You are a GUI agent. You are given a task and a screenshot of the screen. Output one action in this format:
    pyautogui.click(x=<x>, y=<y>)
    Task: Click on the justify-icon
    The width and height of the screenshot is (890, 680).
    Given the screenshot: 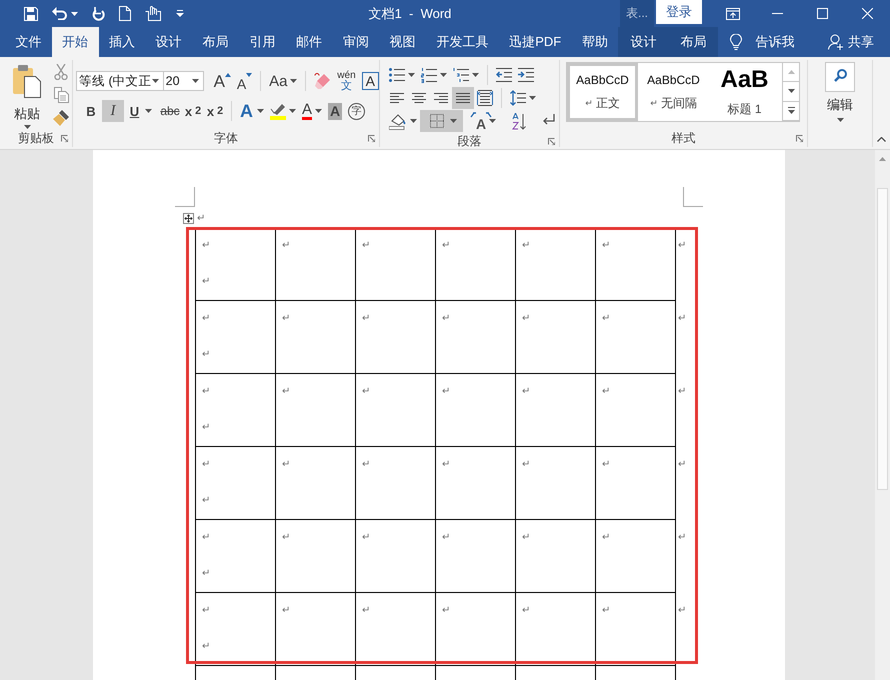 What is the action you would take?
    pyautogui.click(x=463, y=98)
    